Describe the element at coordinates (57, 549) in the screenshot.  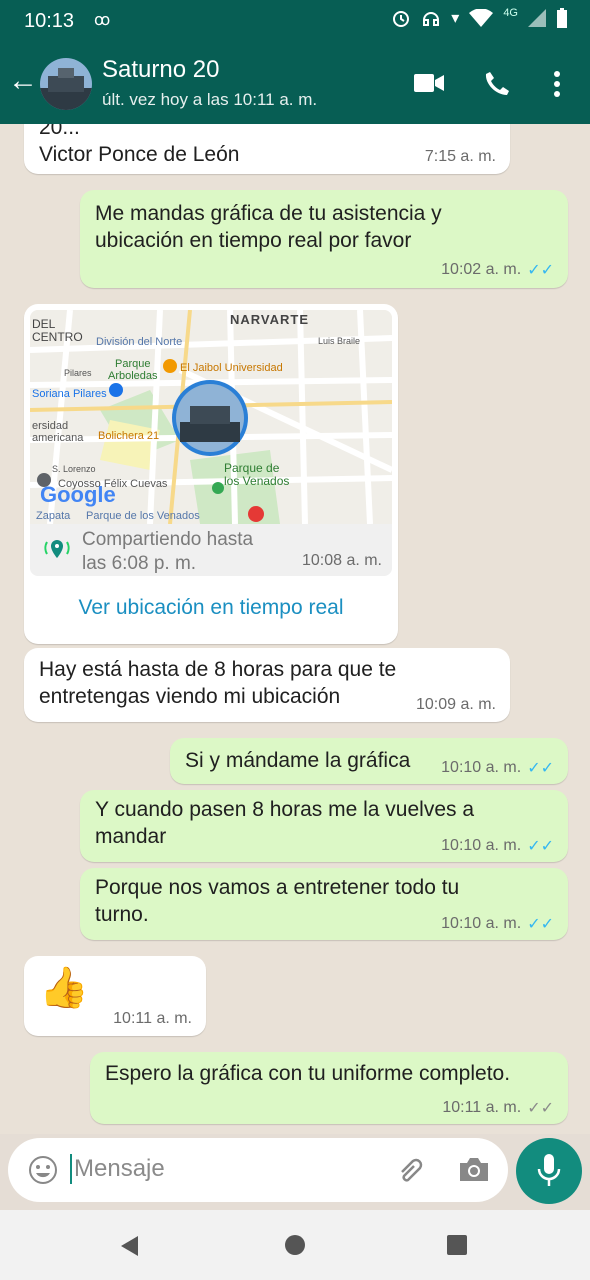
I see `live-location-icon` at that location.